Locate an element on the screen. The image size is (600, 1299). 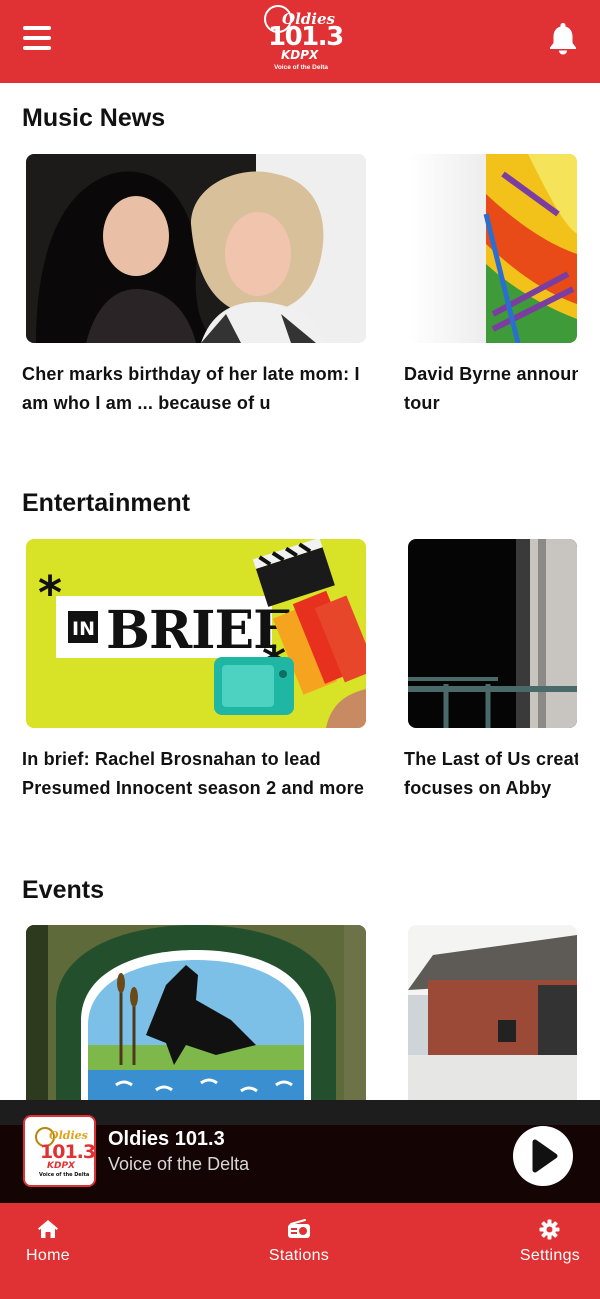
tab-home-label: Home is located at coordinates (48, 1255).